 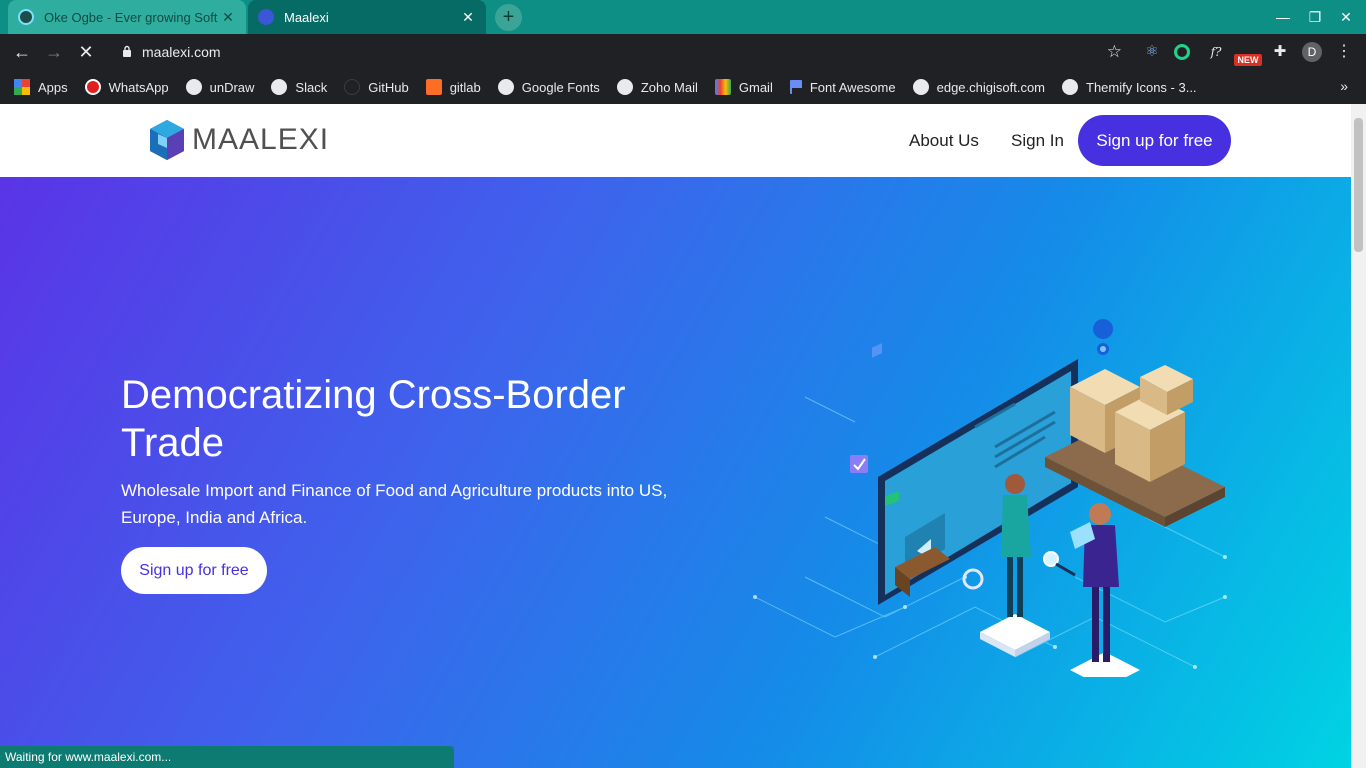 I want to click on address-bar: maalexi.com ☆, so click(x=622, y=52).